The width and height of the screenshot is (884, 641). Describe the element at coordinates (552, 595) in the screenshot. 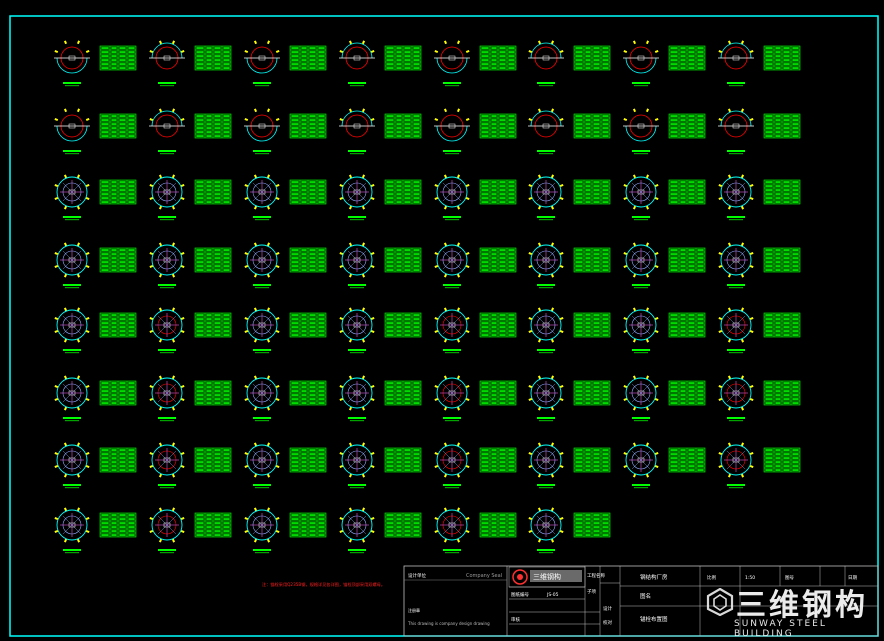

I see `sheet-value: JS-05` at that location.